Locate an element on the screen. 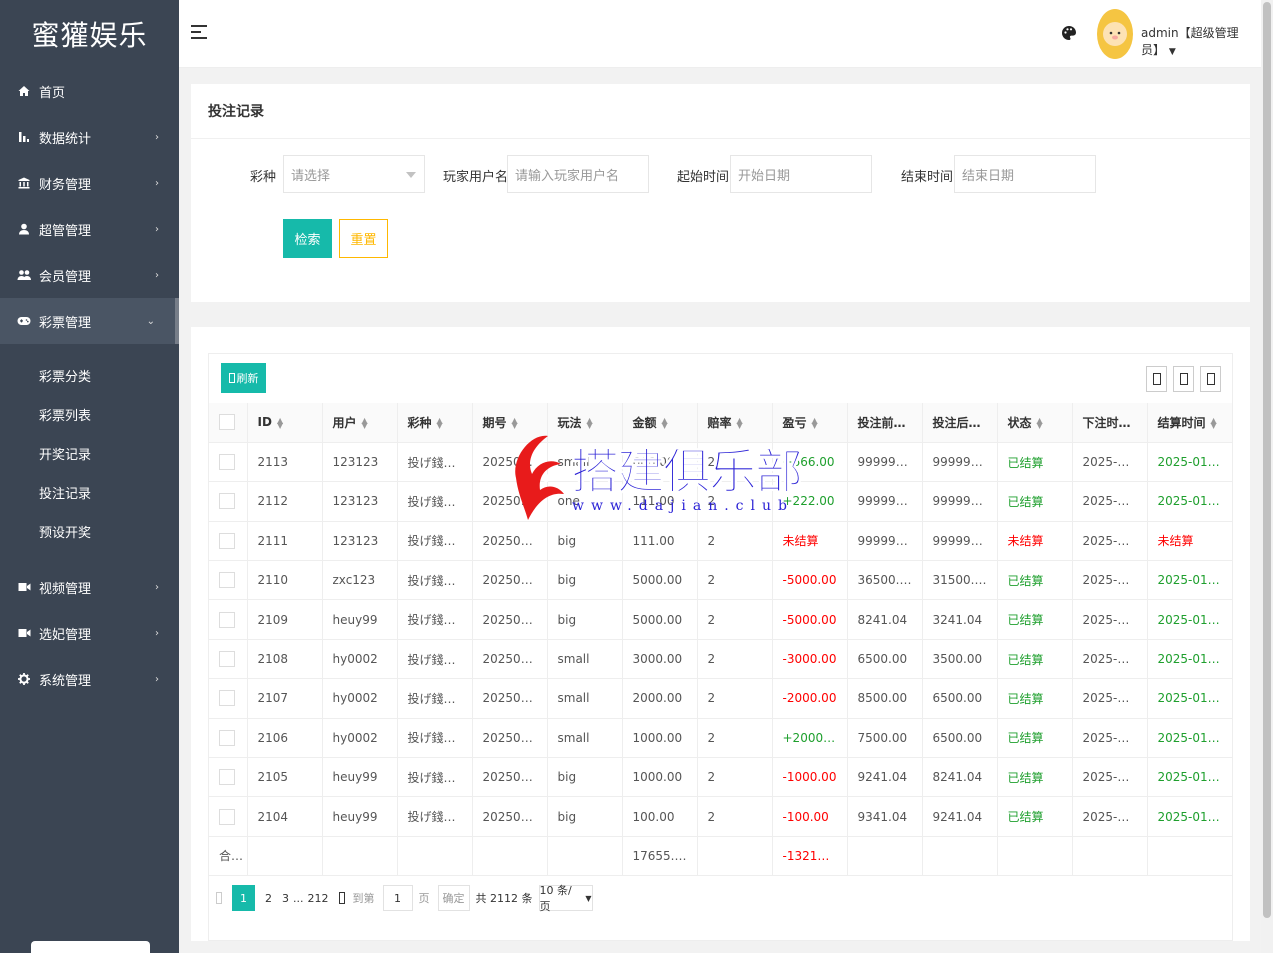  columns-filter-icon is located at coordinates (1156, 379).